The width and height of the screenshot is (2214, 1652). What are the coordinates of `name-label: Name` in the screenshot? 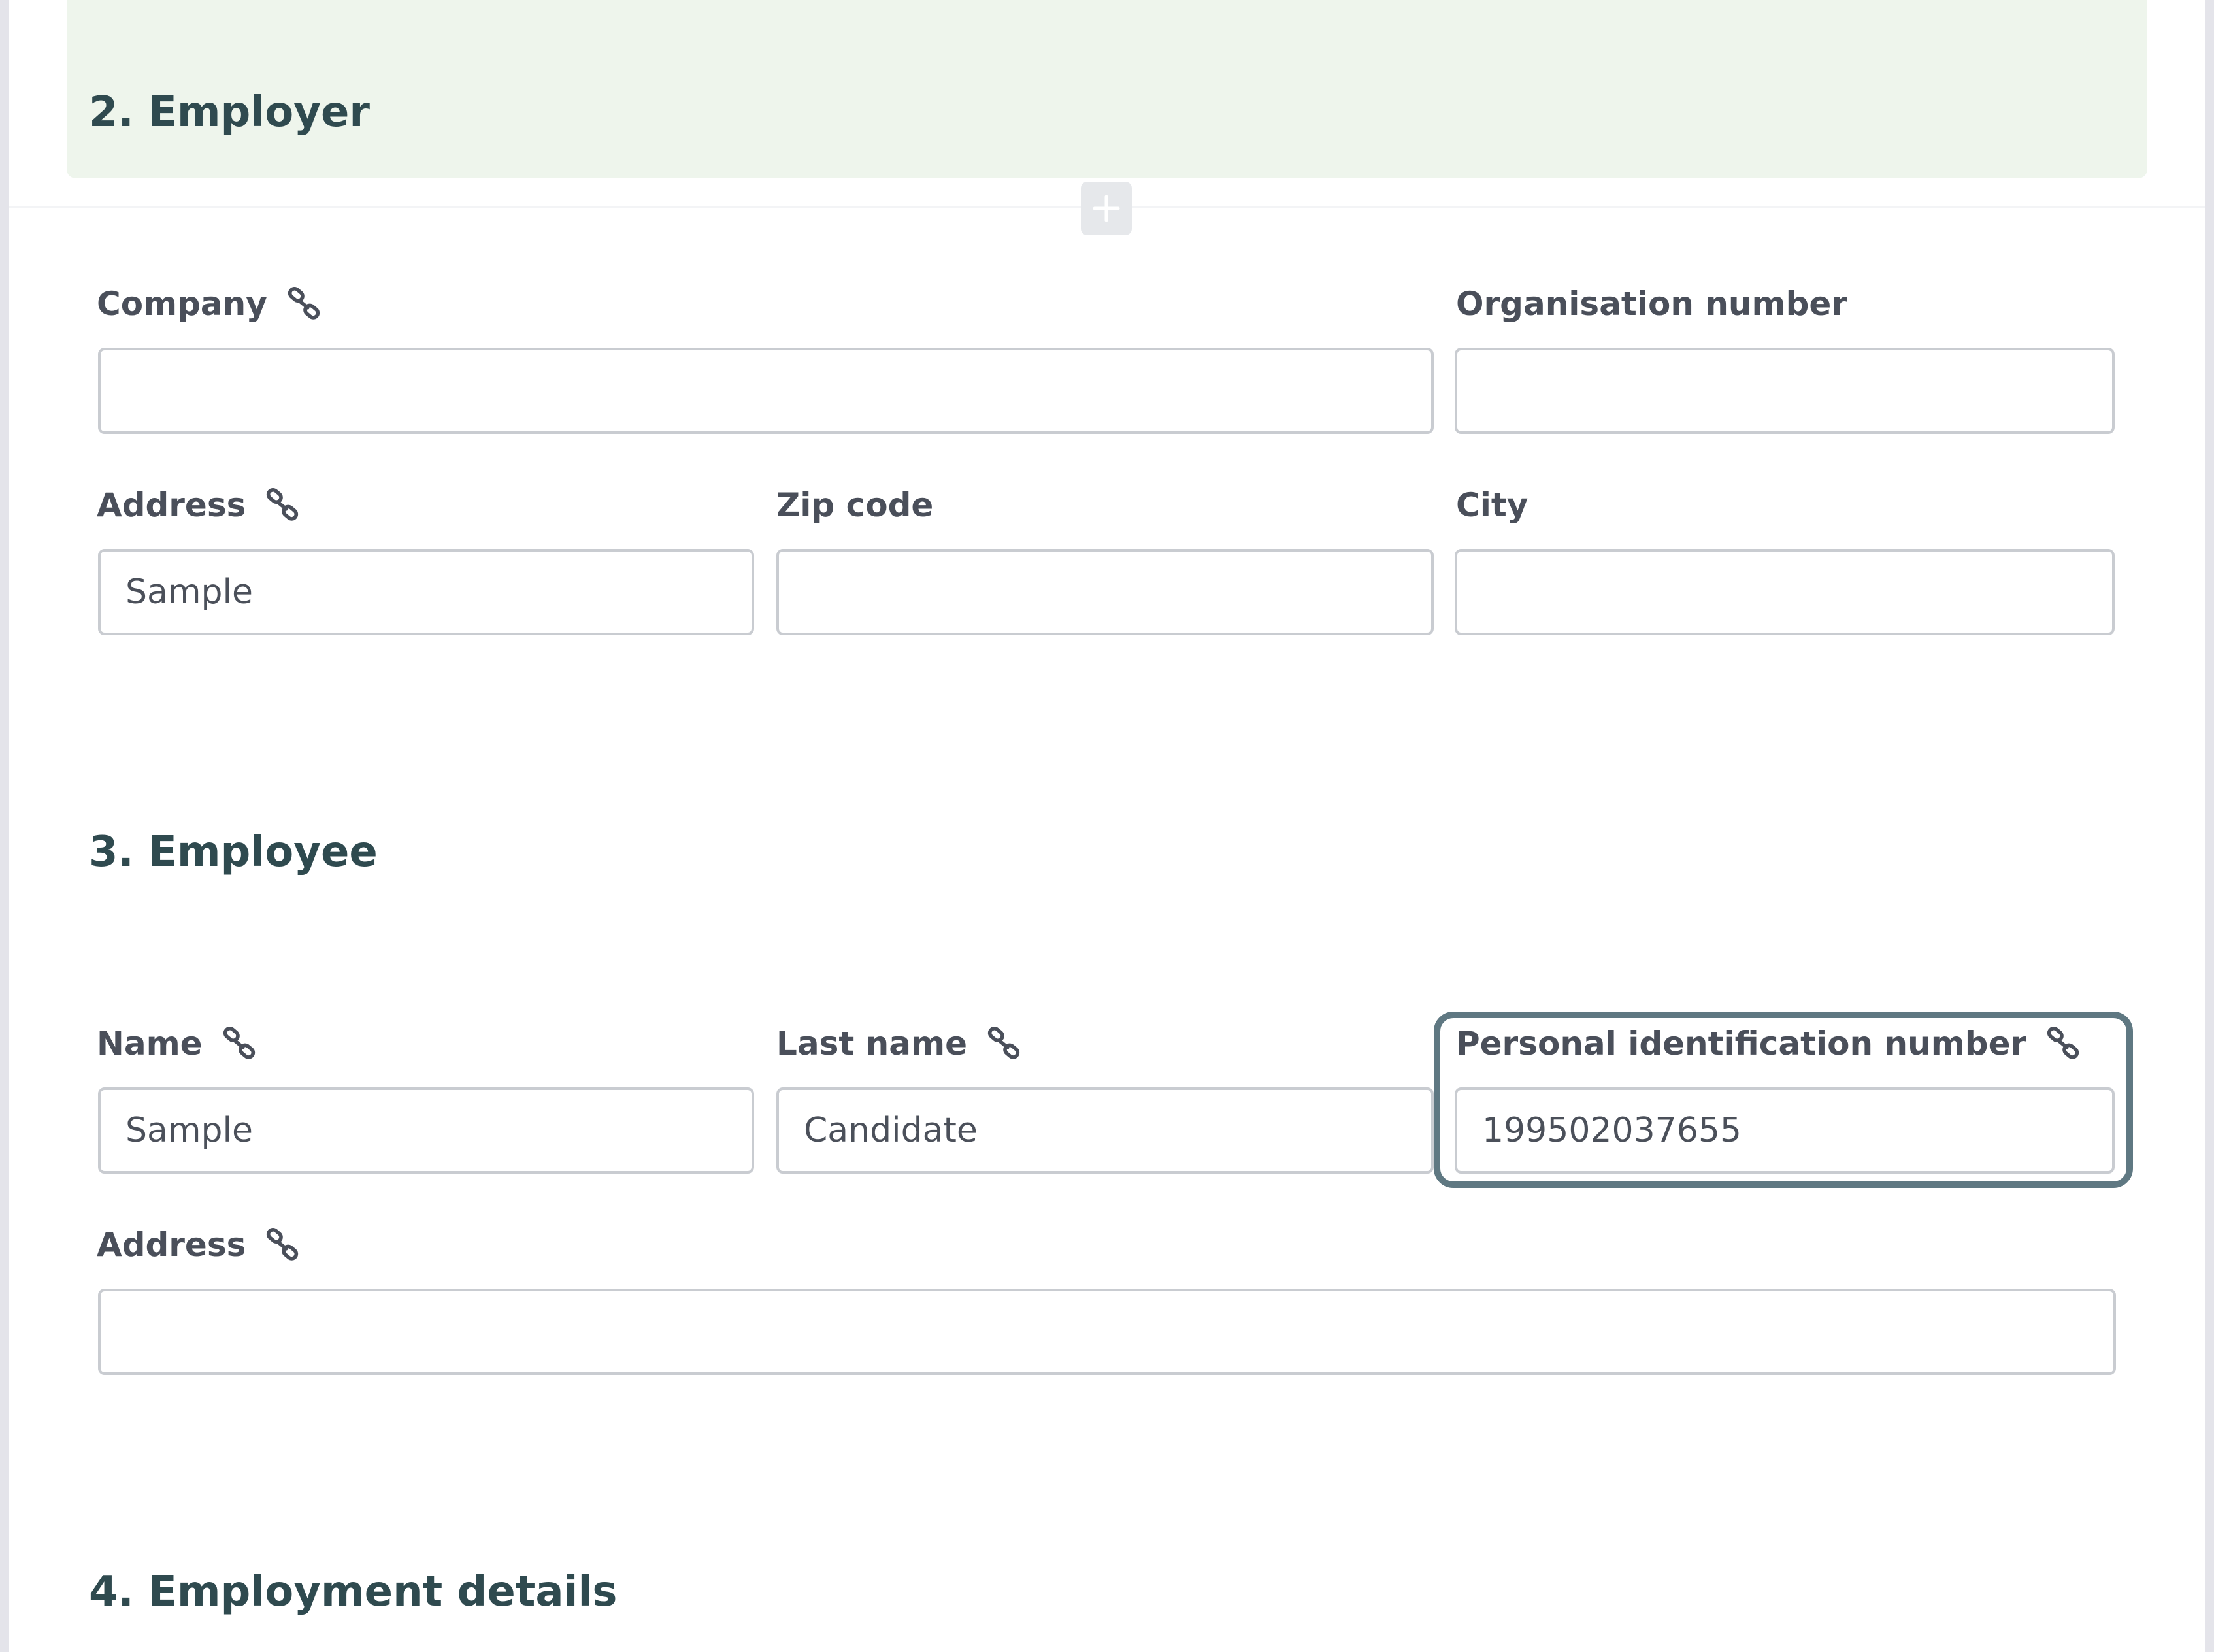 It's located at (177, 1043).